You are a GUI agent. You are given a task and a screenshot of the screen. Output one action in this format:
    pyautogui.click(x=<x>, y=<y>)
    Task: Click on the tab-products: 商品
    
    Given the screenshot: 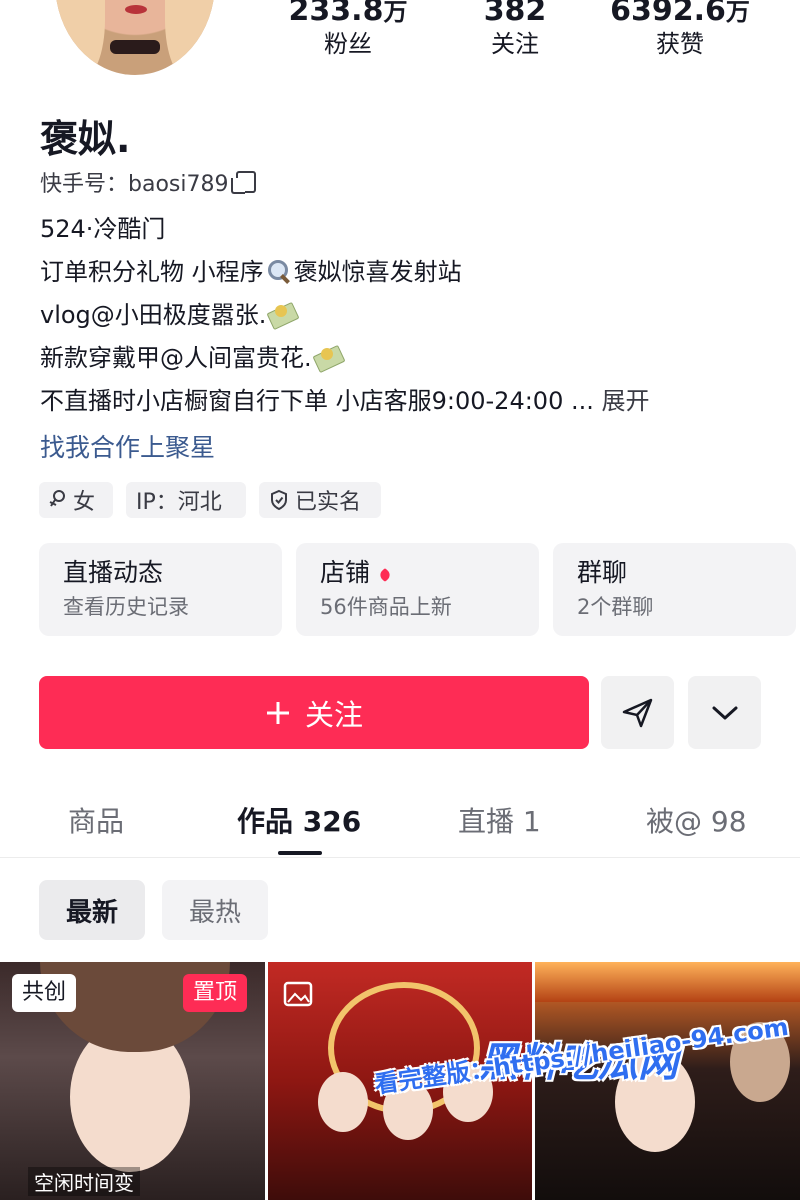 What is the action you would take?
    pyautogui.click(x=96, y=820)
    